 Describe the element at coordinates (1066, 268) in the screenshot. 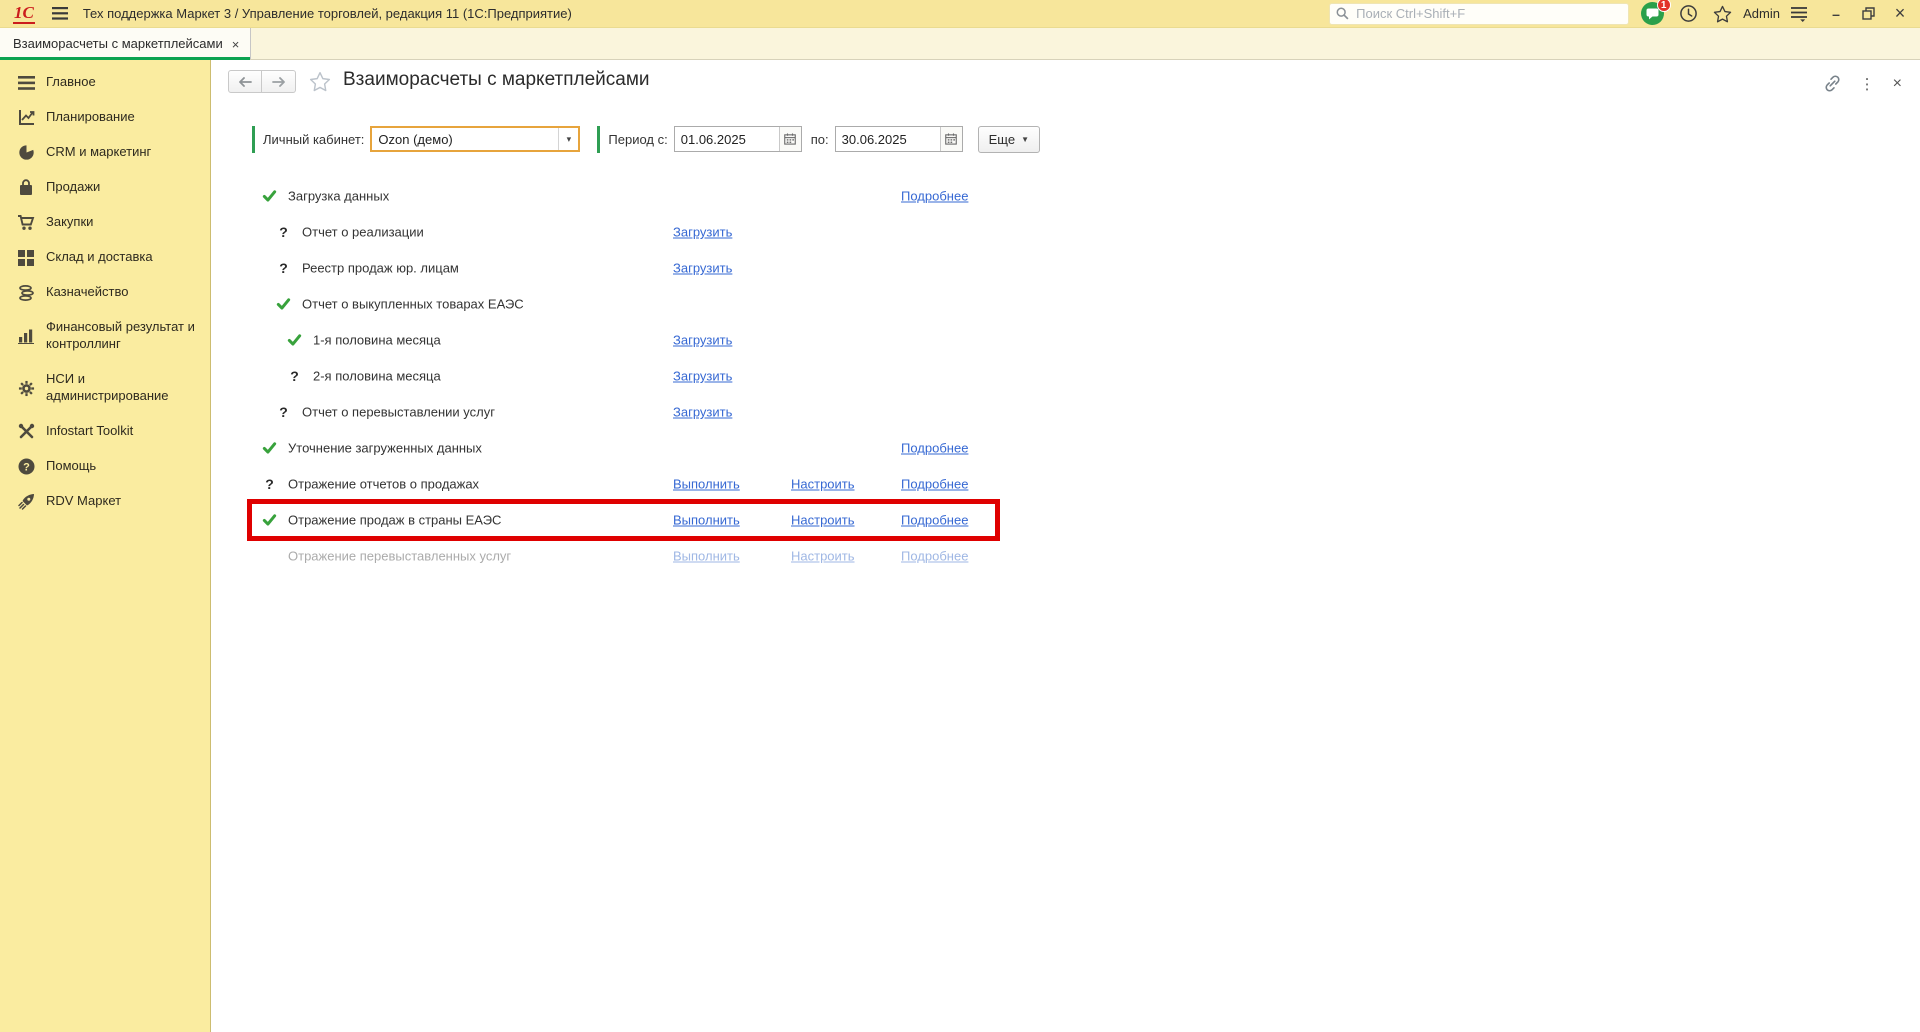

I see `task-row-legal-sales-registry: ? Реестр продаж юр. лицам Загрузить` at that location.